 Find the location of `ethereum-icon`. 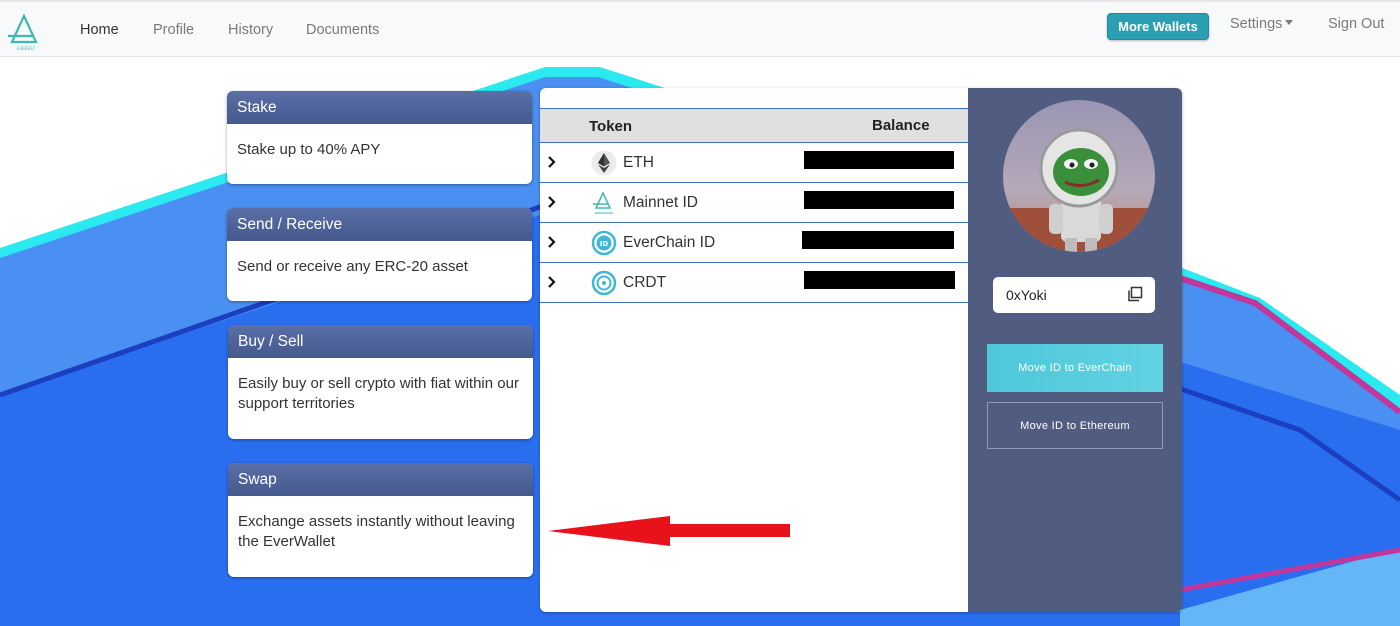

ethereum-icon is located at coordinates (604, 163).